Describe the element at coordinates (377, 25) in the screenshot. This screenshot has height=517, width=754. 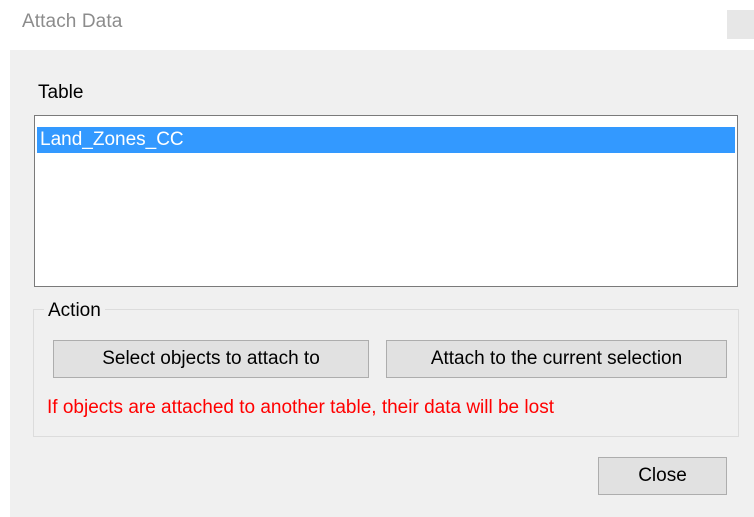
I see `title-bar: Attach Data` at that location.